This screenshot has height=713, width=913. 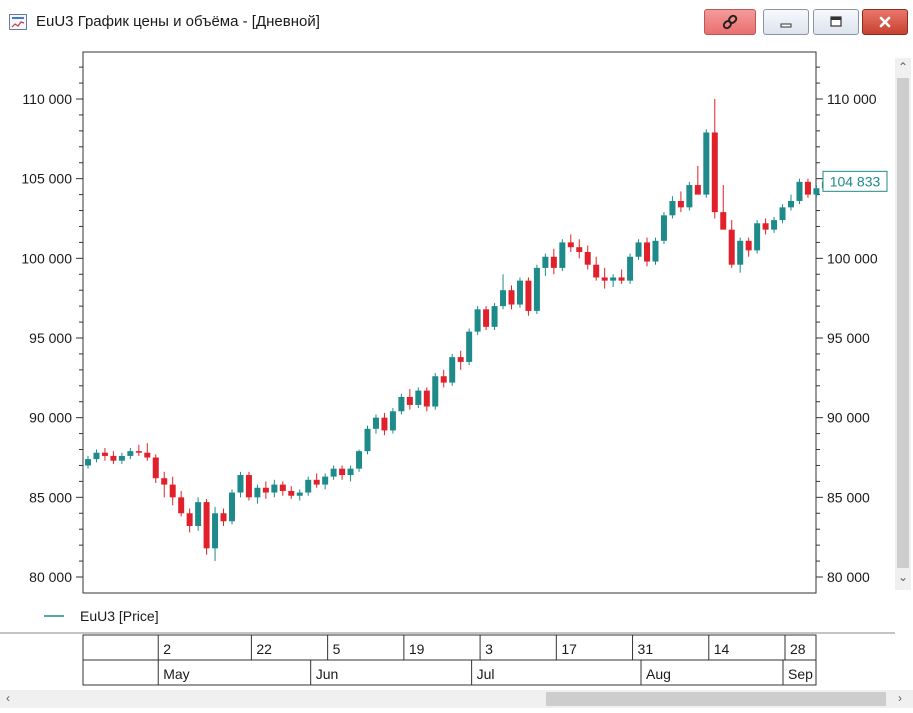 What do you see at coordinates (852, 99) in the screenshot?
I see `y-tick-label-right: 110 000` at bounding box center [852, 99].